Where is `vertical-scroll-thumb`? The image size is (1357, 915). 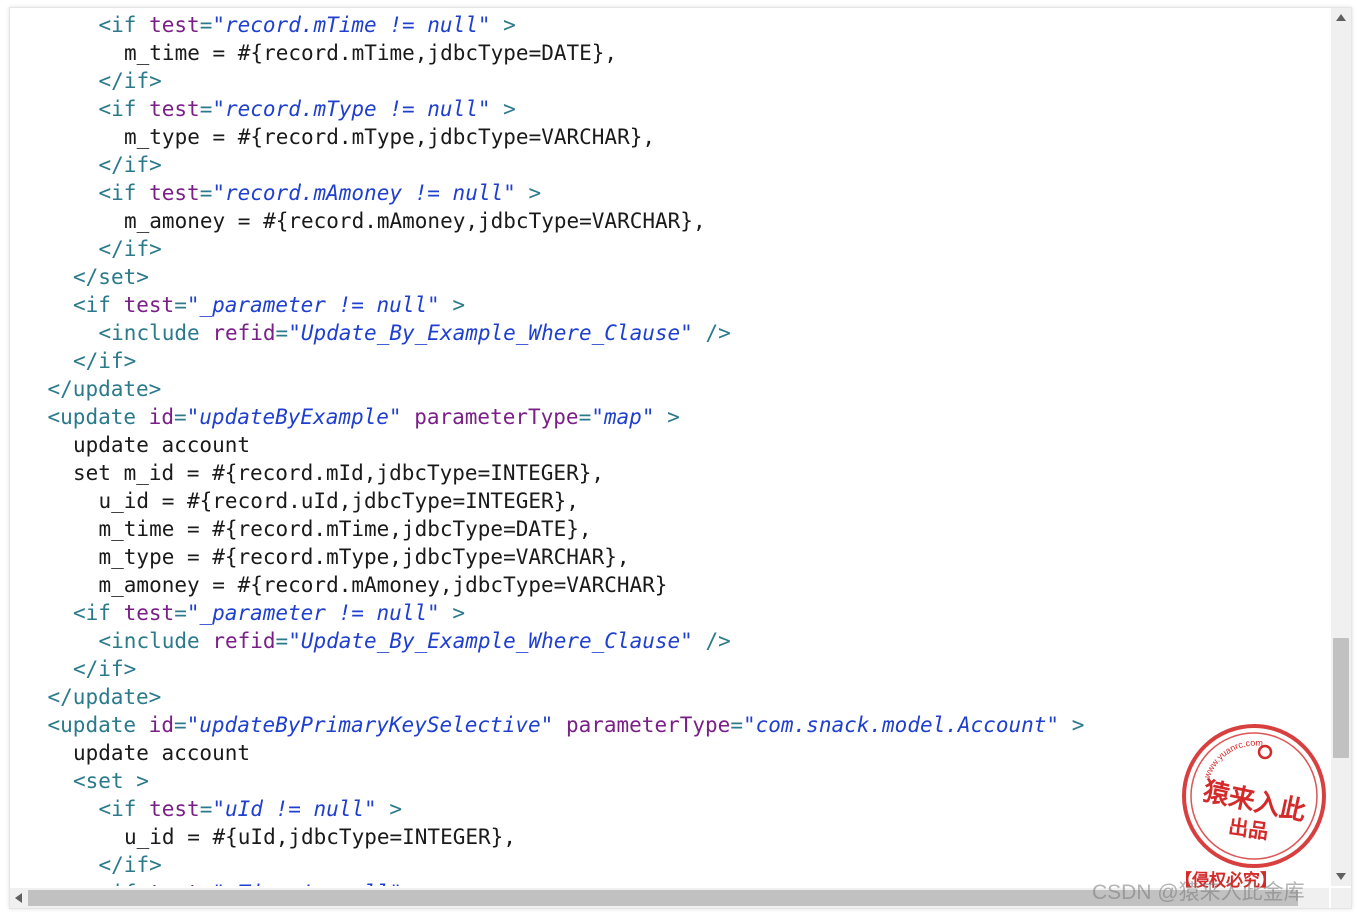 vertical-scroll-thumb is located at coordinates (1341, 698).